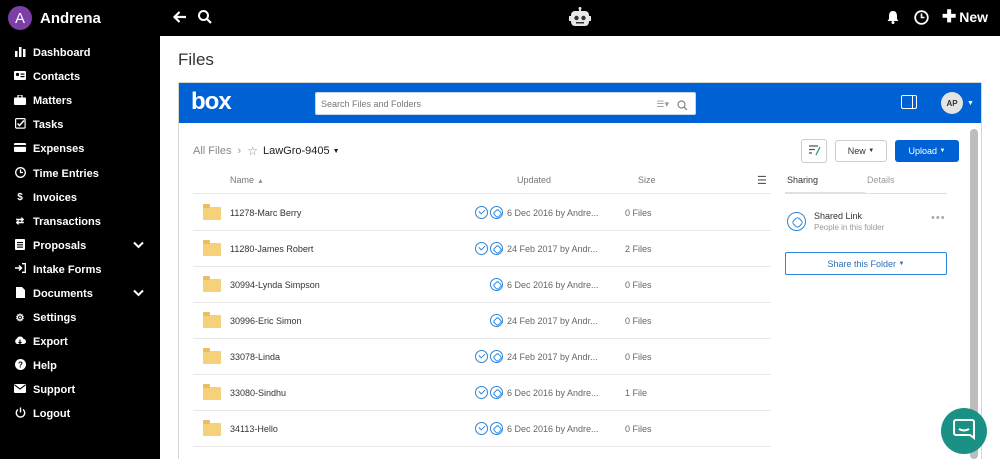 Image resolution: width=1000 pixels, height=459 pixels. What do you see at coordinates (20, 342) in the screenshot?
I see `cloud-download-icon` at bounding box center [20, 342].